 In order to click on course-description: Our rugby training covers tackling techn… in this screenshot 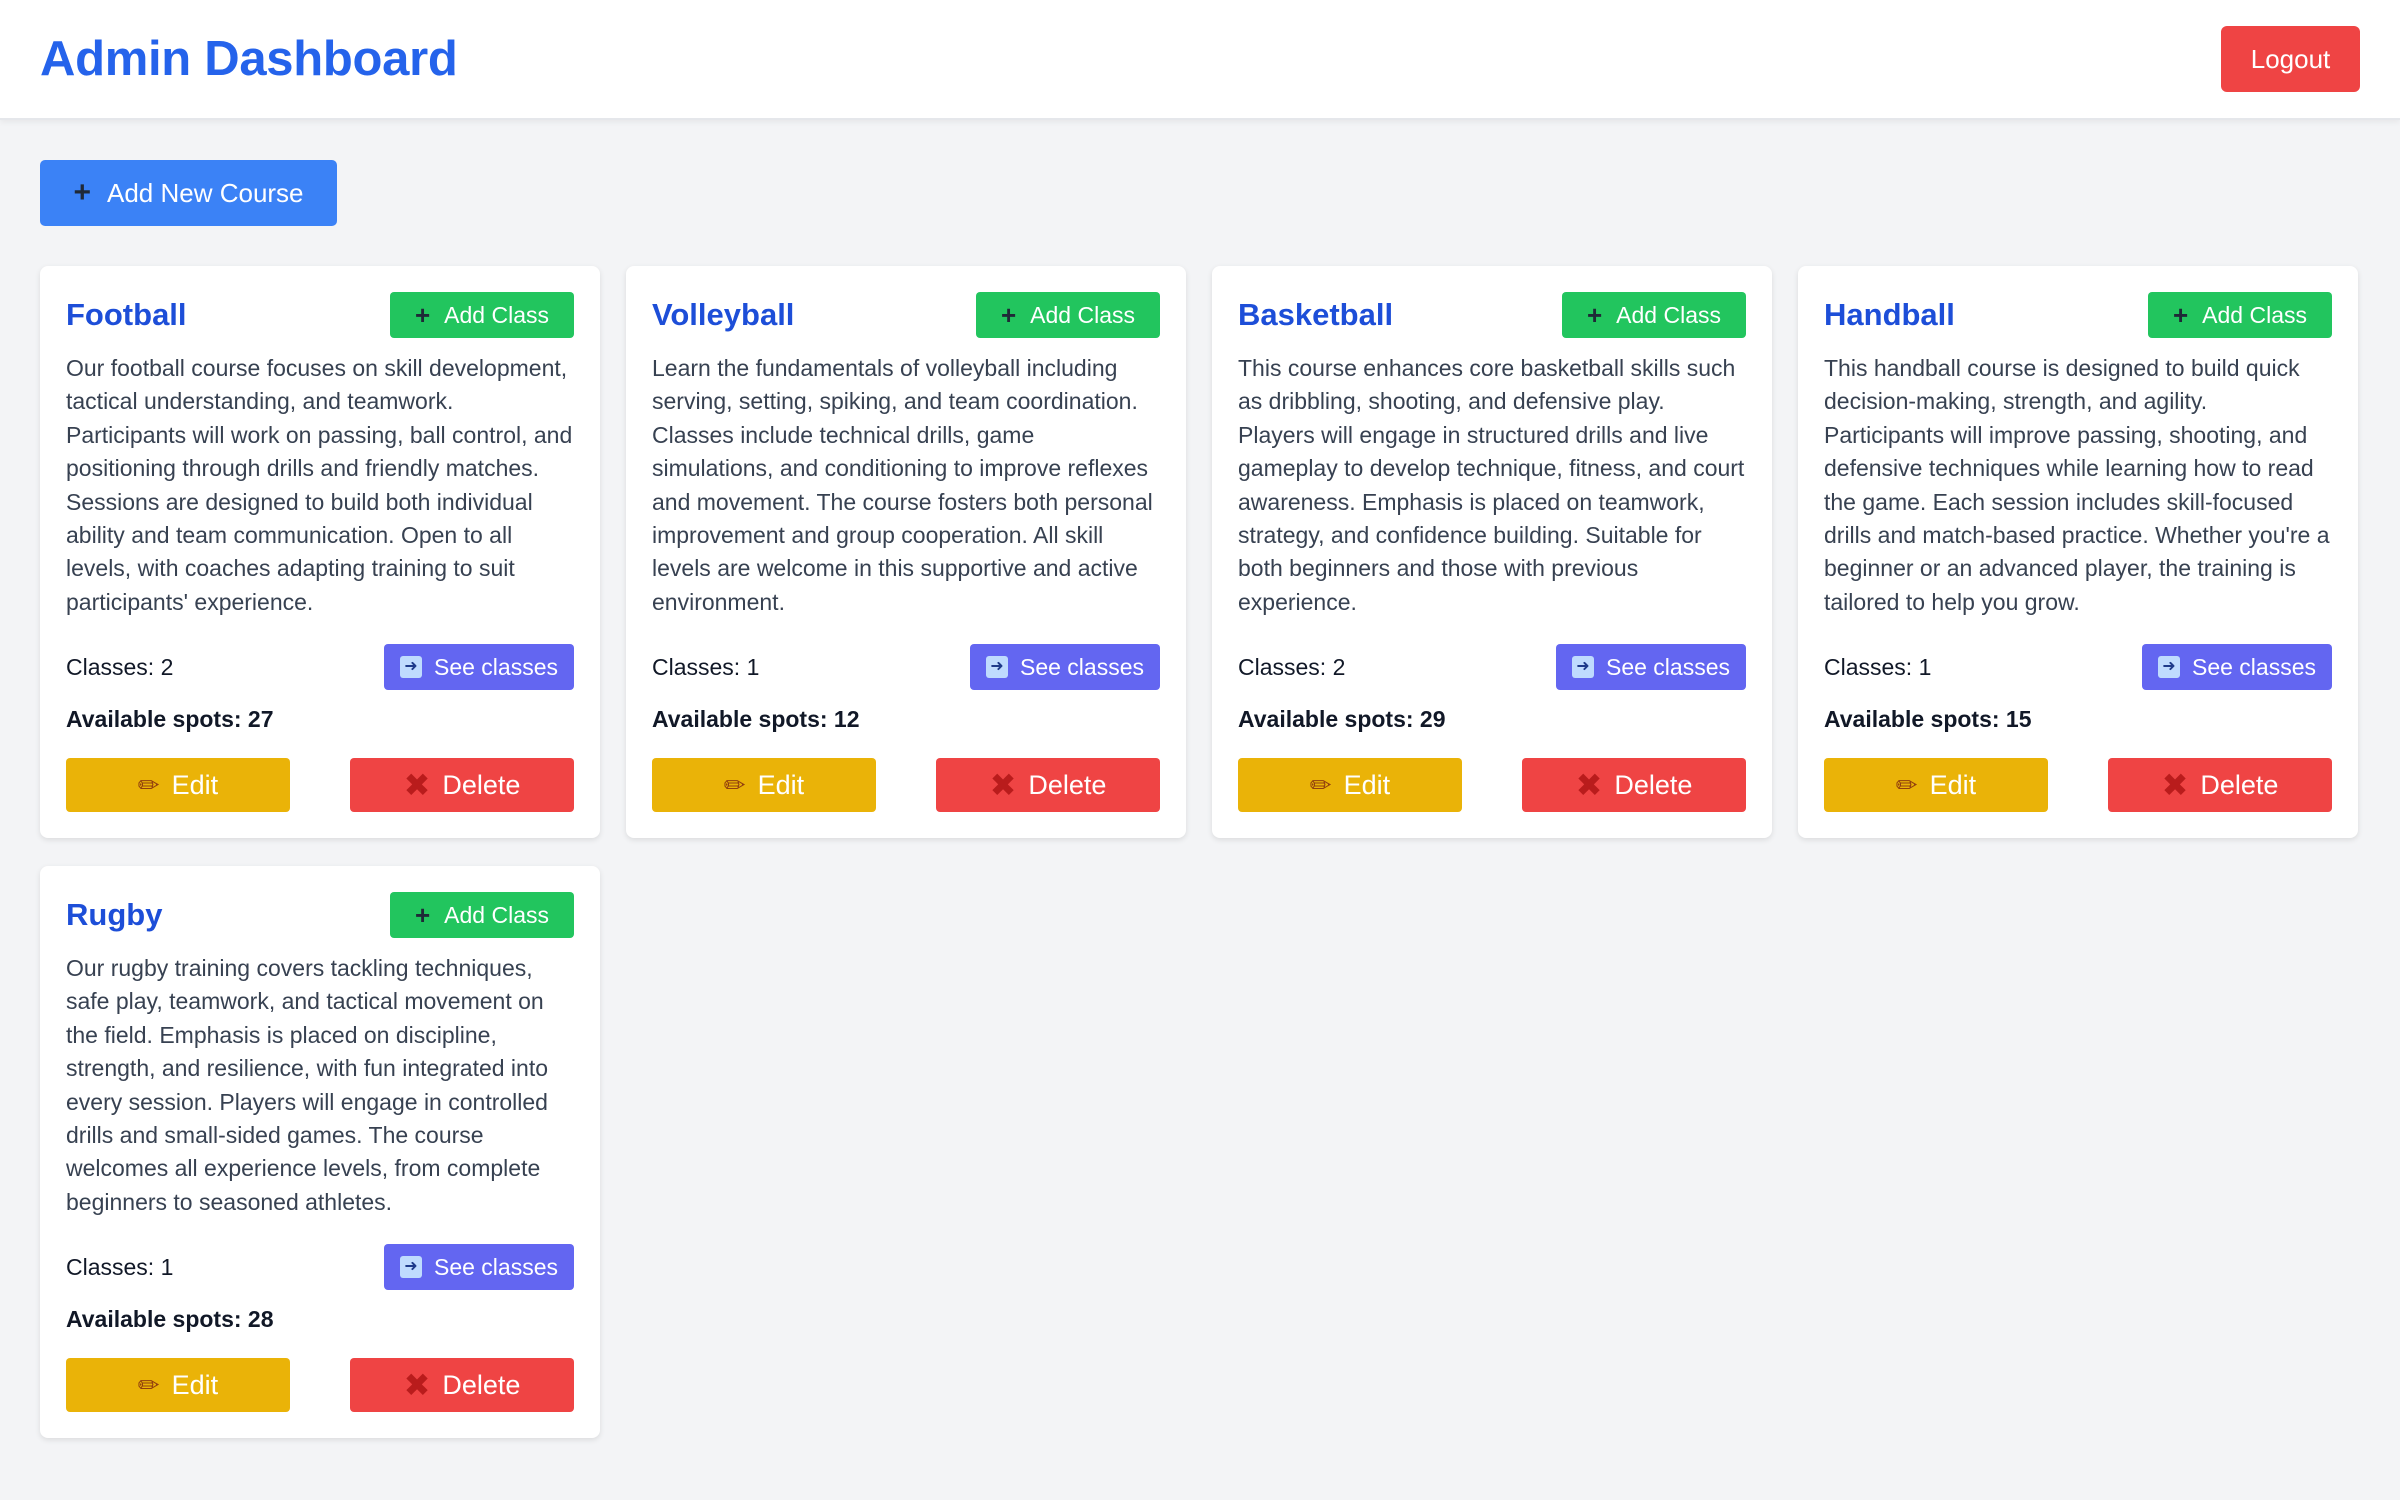, I will do `click(307, 1085)`.